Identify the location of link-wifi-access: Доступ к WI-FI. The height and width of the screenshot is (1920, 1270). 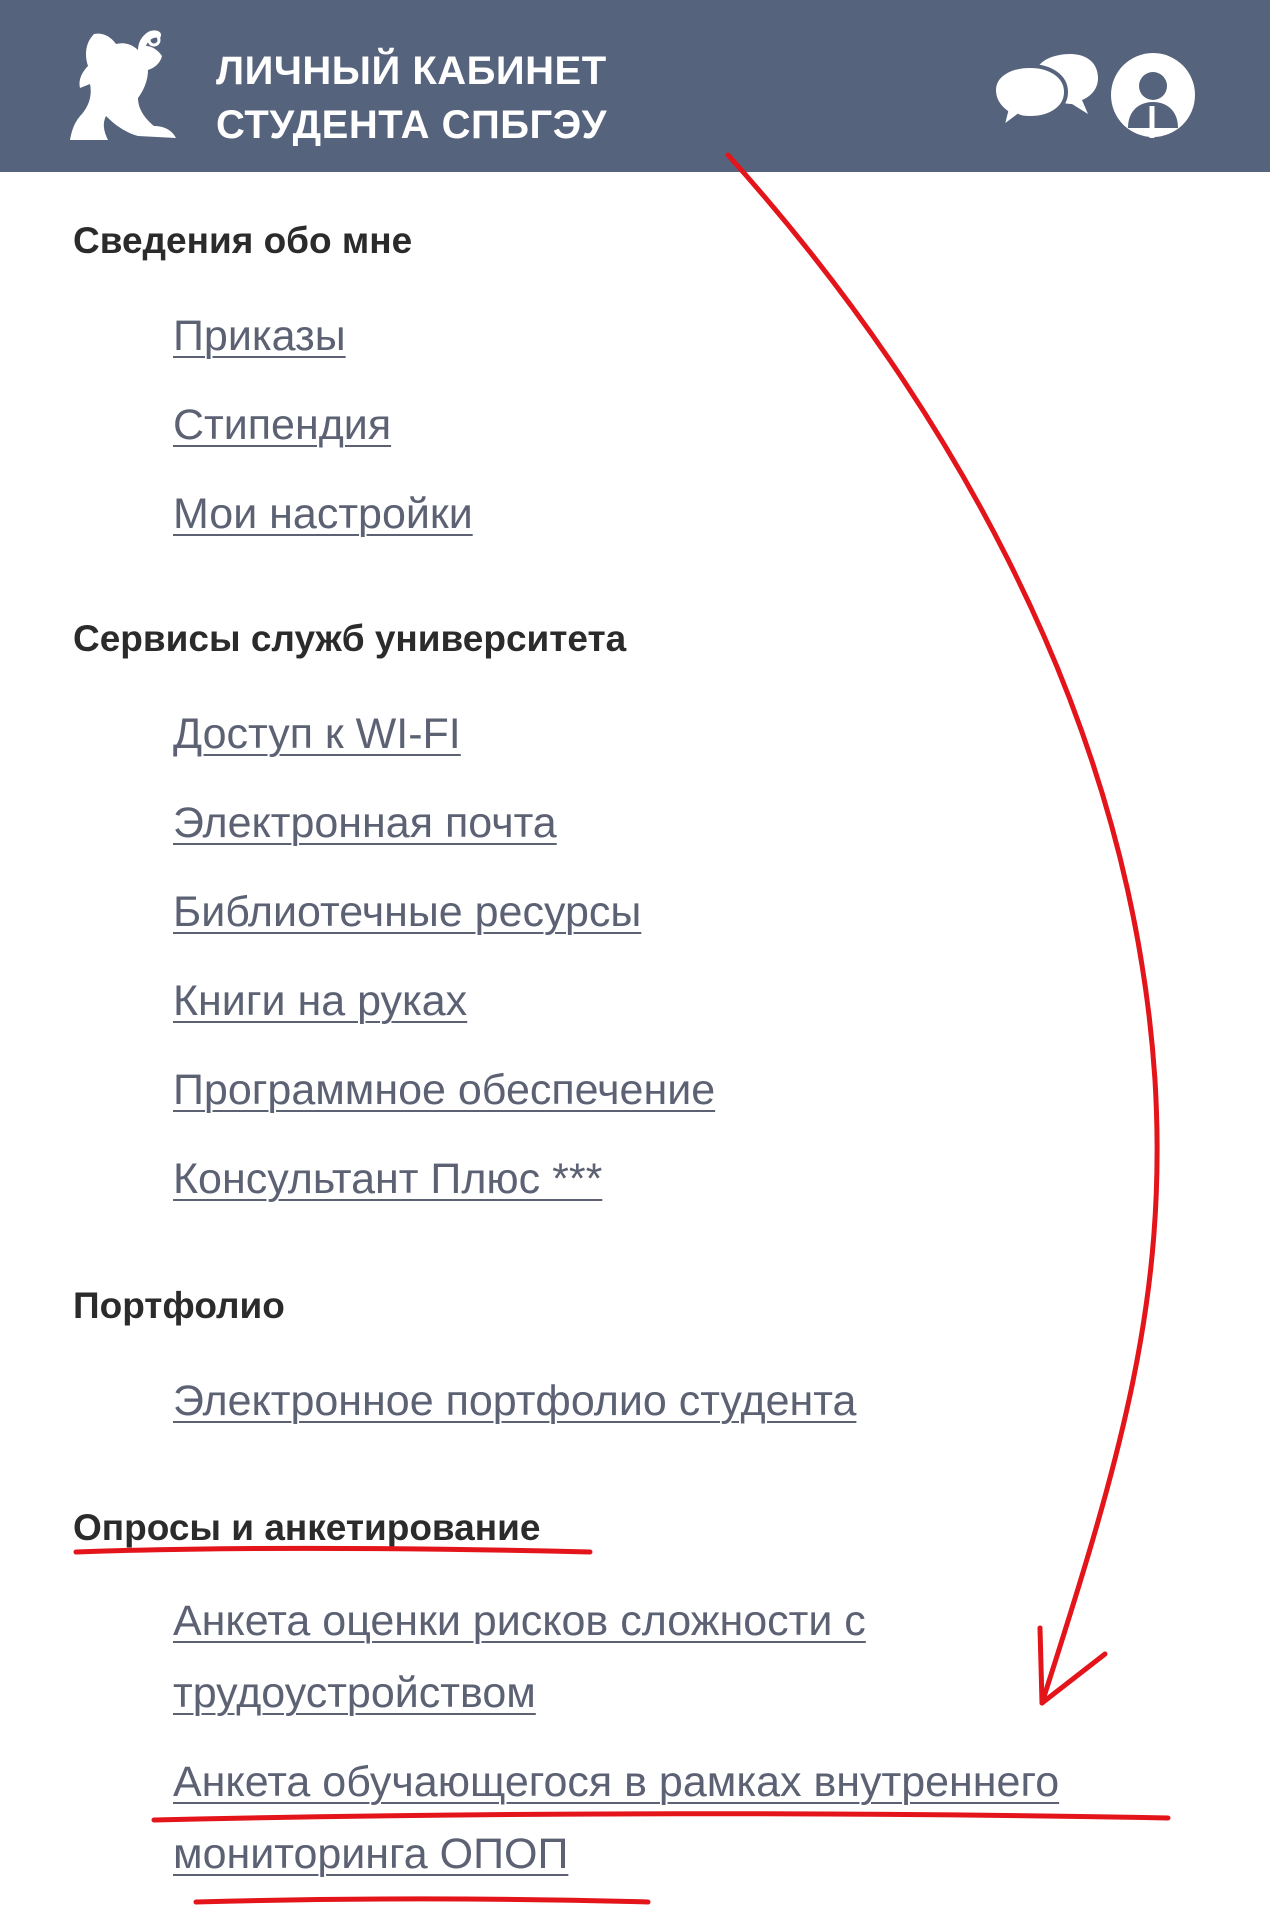
(317, 734).